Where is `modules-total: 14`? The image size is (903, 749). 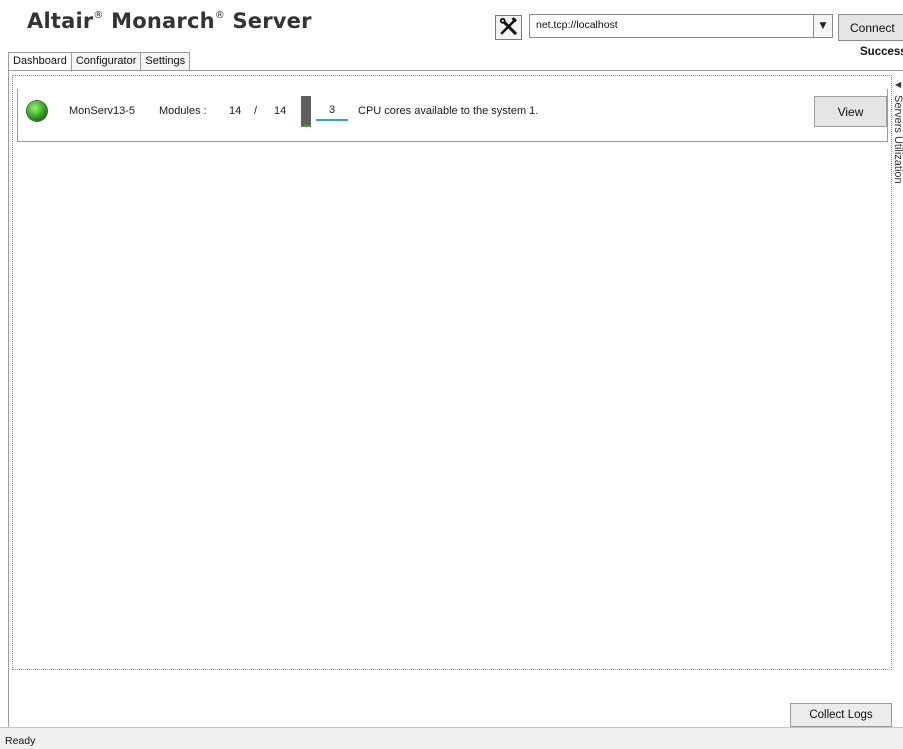
modules-total: 14 is located at coordinates (280, 111).